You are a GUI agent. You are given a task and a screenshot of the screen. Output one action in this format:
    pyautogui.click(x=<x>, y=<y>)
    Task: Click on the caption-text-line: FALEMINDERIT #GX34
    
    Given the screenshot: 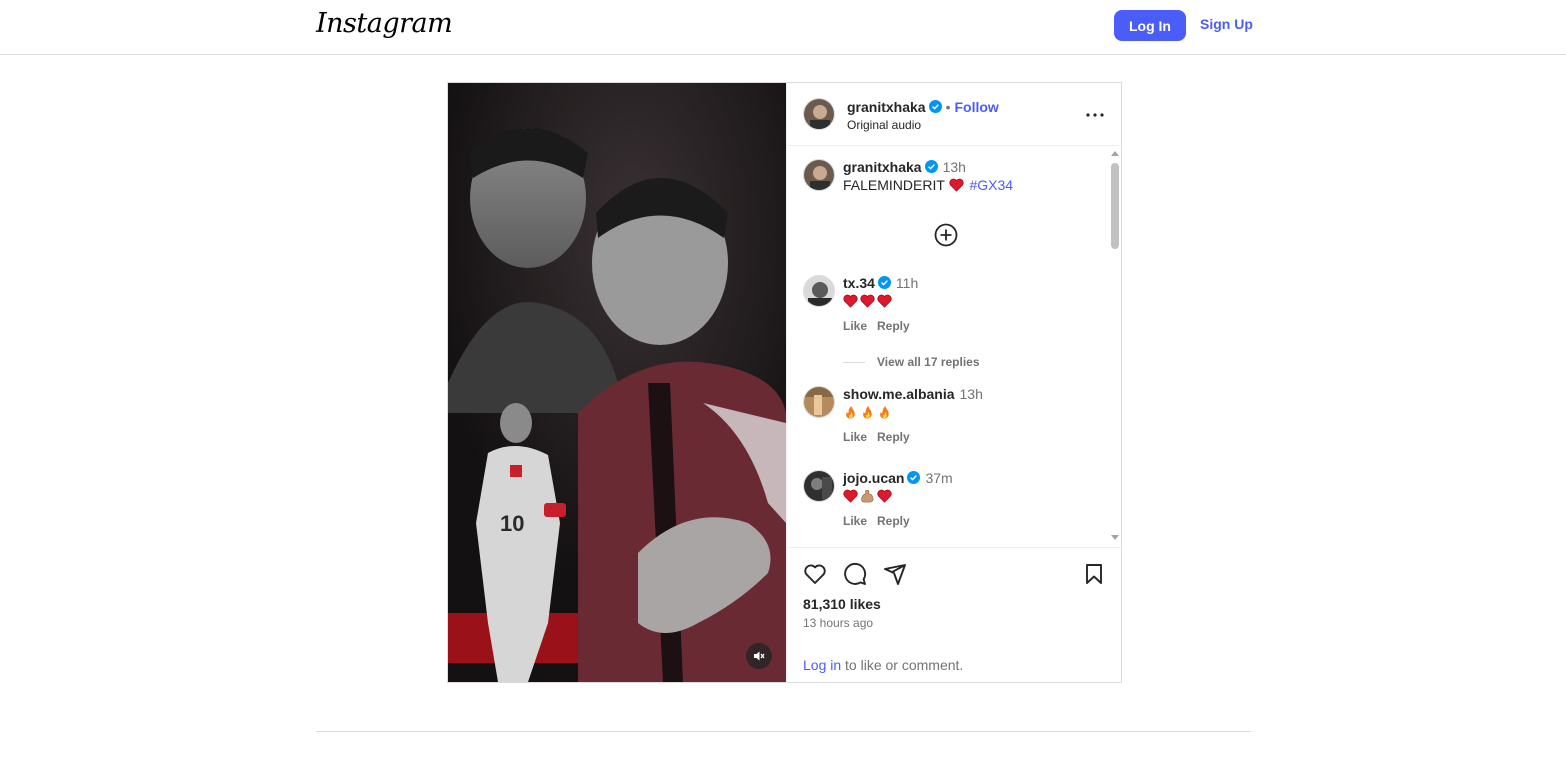 What is the action you would take?
    pyautogui.click(x=928, y=185)
    